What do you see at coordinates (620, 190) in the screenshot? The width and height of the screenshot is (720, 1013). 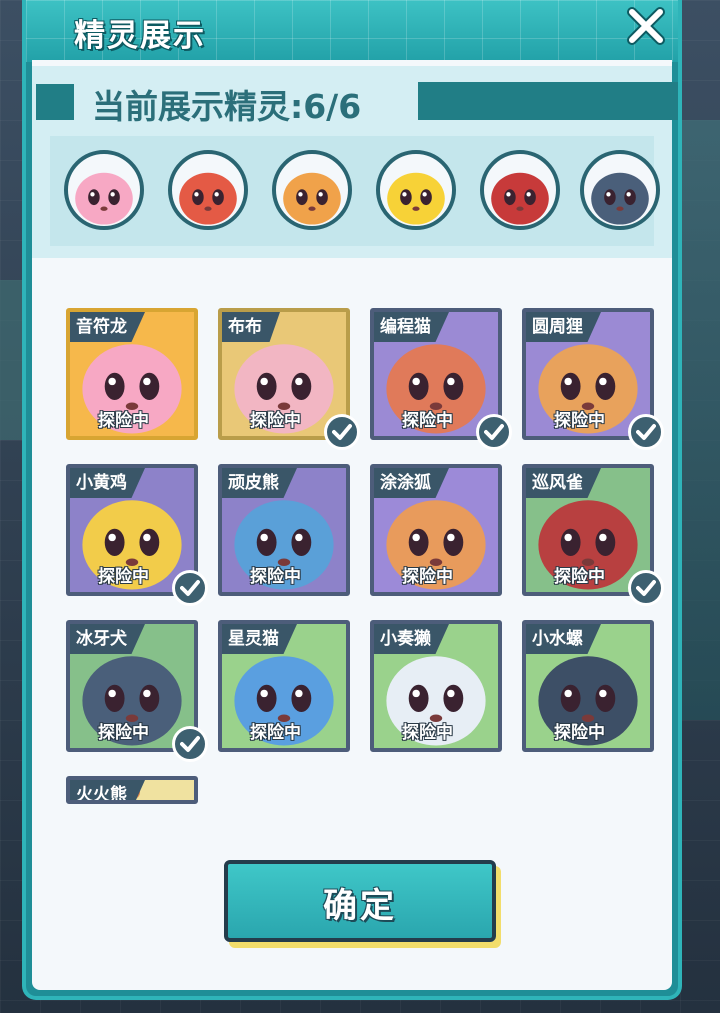 I see `dark-dog-avatar` at bounding box center [620, 190].